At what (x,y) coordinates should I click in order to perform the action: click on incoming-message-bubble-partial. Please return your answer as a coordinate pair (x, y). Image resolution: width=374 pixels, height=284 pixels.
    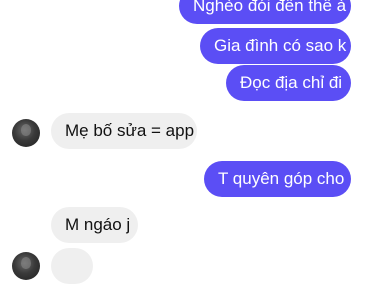
    Looking at the image, I should click on (72, 266).